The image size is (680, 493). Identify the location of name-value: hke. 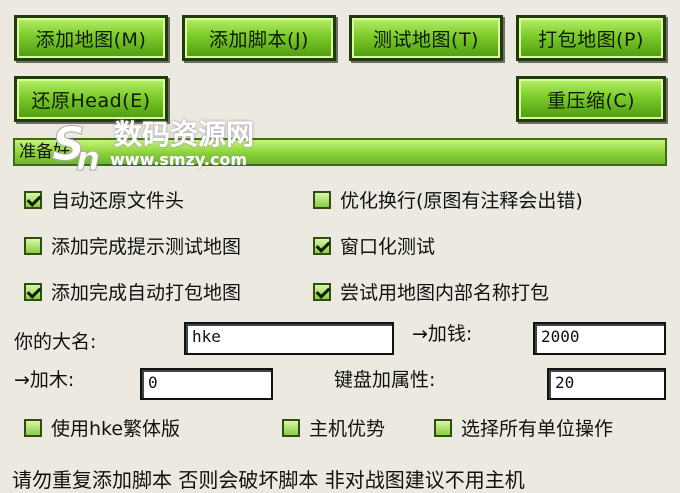
(206, 336).